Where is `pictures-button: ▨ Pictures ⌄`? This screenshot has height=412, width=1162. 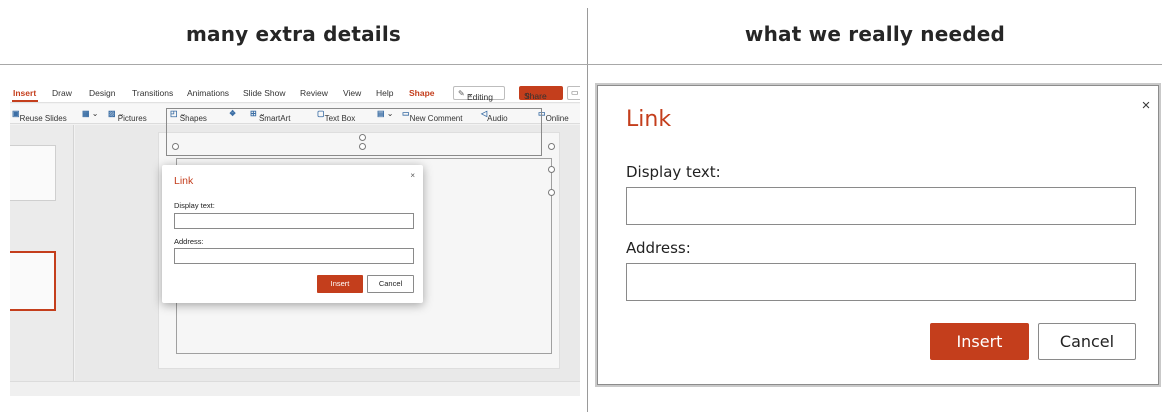 pictures-button: ▨ Pictures ⌄ is located at coordinates (127, 116).